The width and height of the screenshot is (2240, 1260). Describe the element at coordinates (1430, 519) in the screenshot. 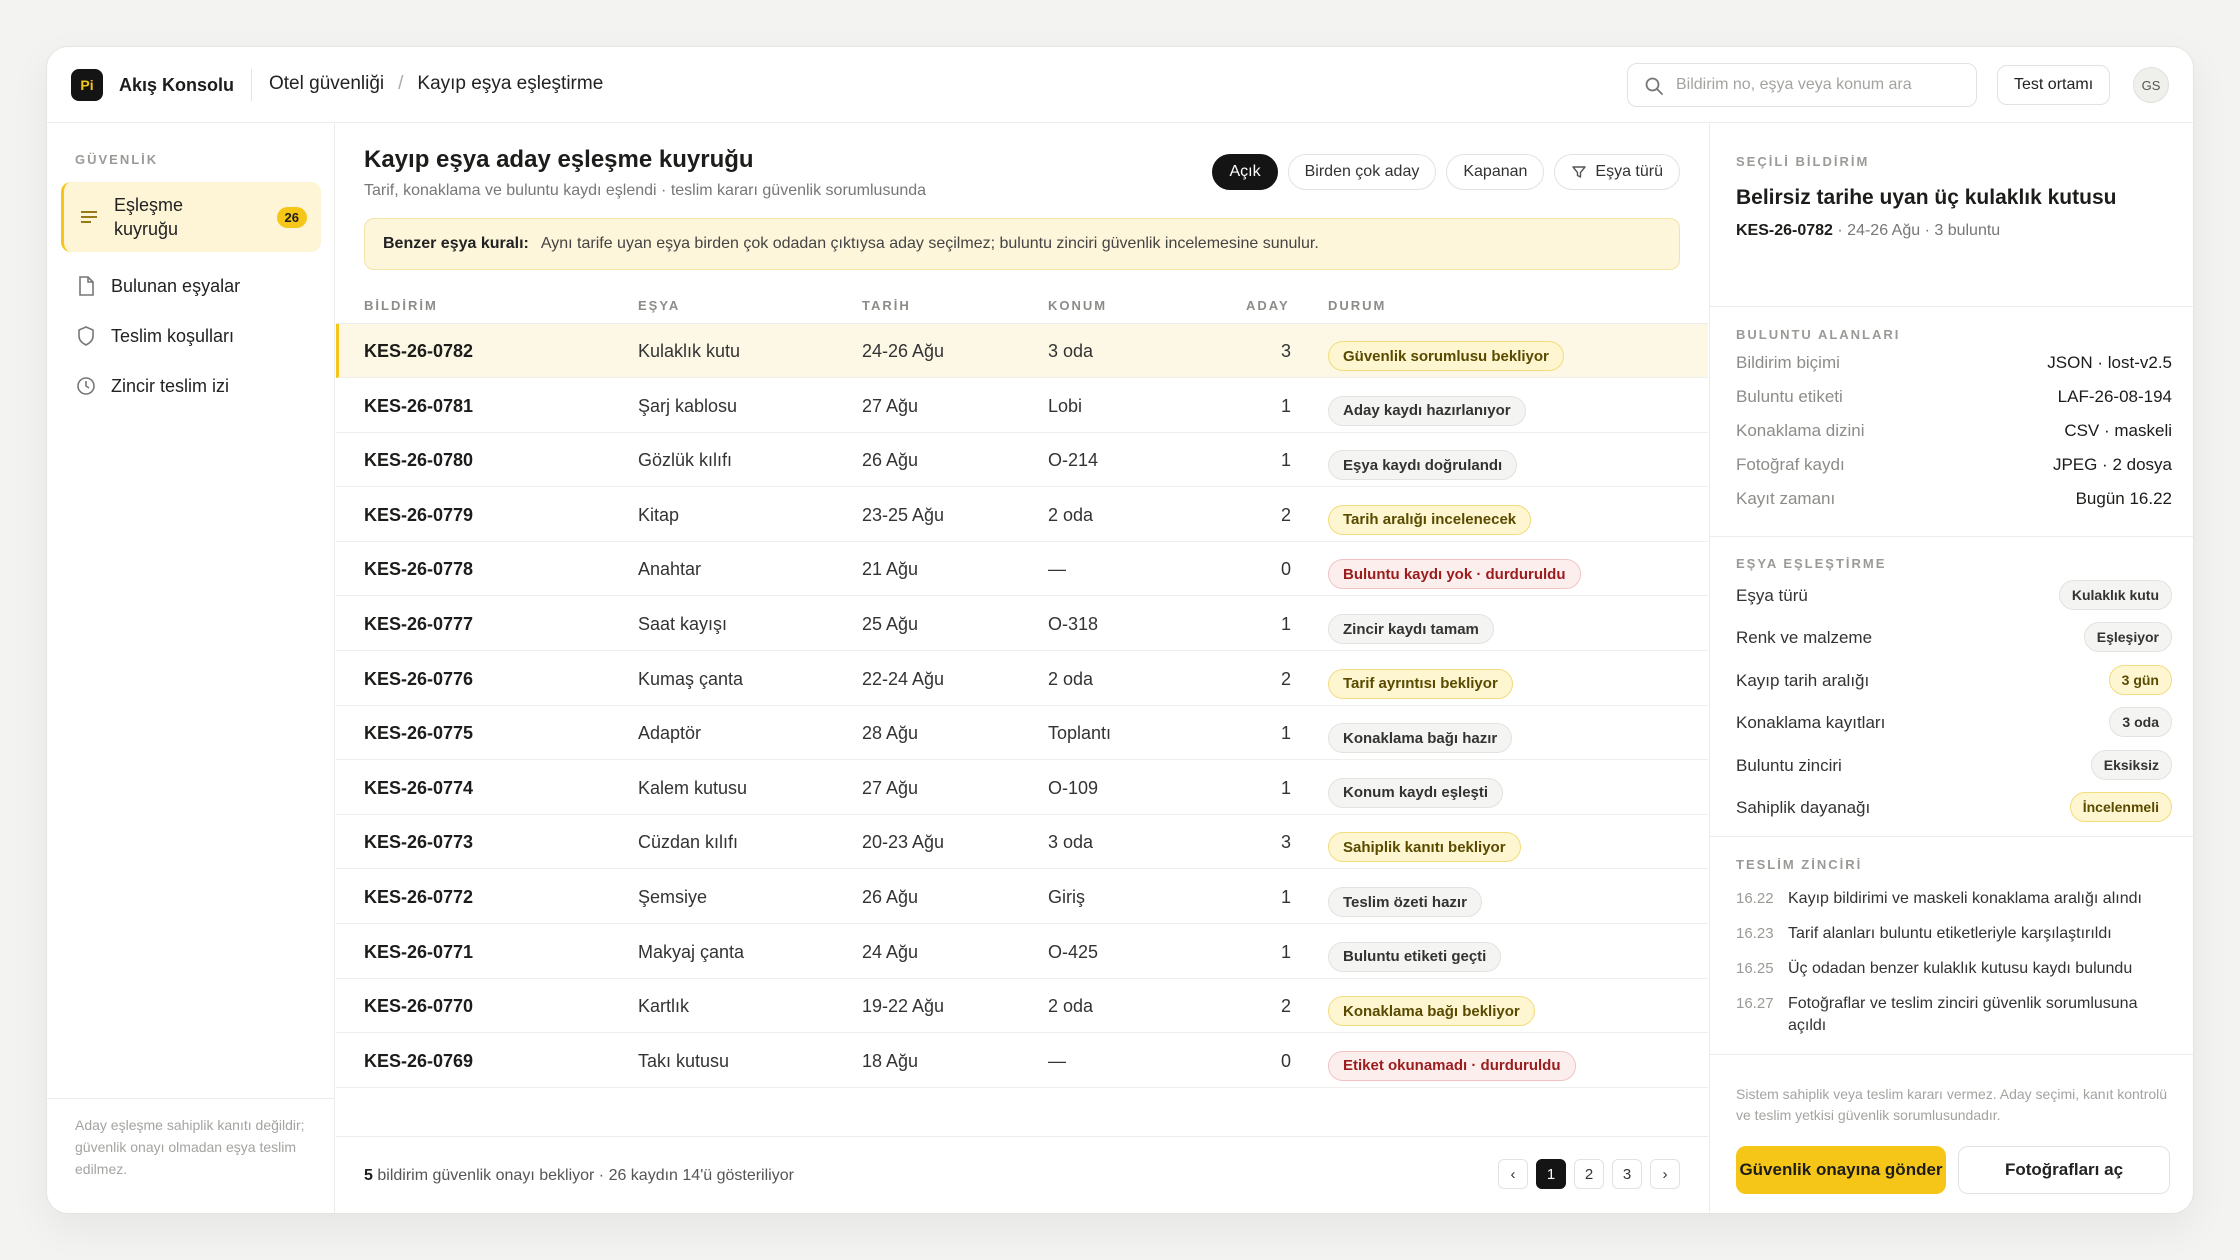

I see `status-badge: Tarih aralığı incelenecek` at that location.